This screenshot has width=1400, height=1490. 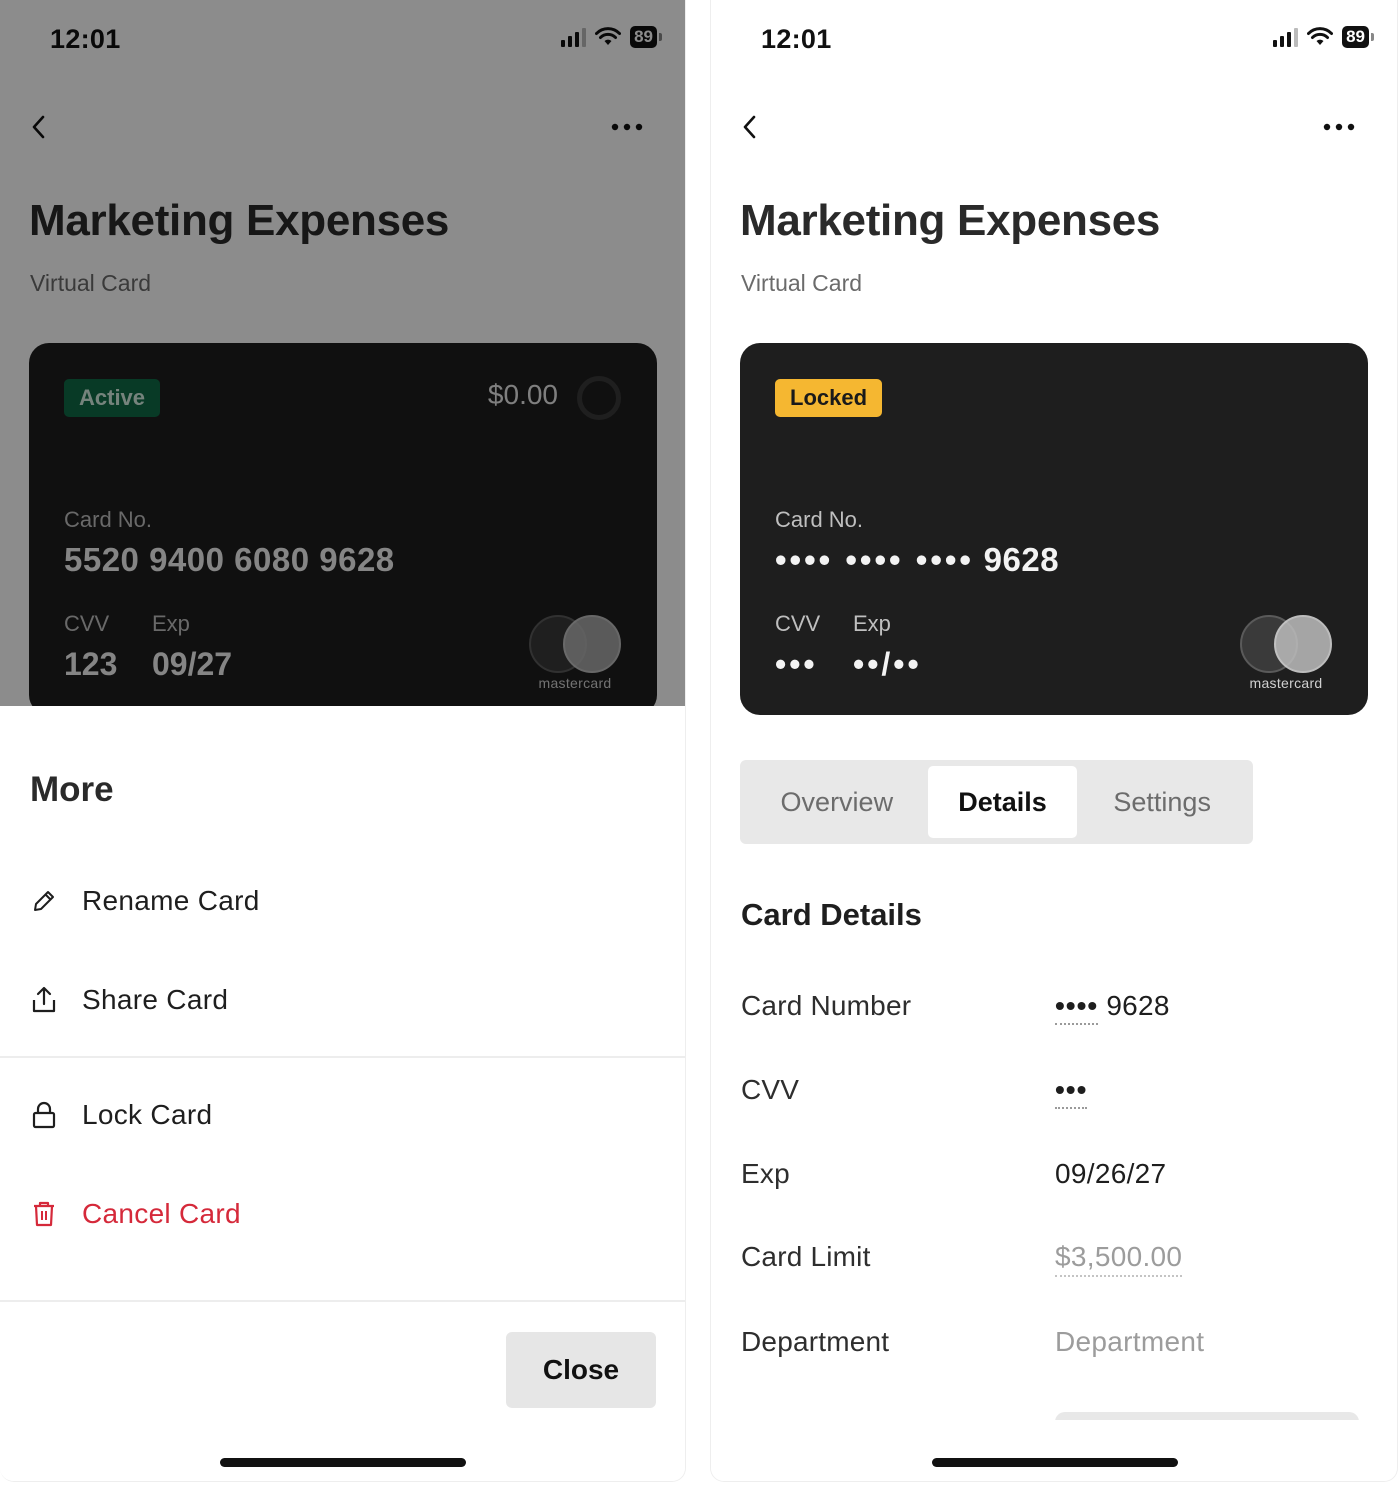 What do you see at coordinates (815, 1341) in the screenshot?
I see `detail-label: Department` at bounding box center [815, 1341].